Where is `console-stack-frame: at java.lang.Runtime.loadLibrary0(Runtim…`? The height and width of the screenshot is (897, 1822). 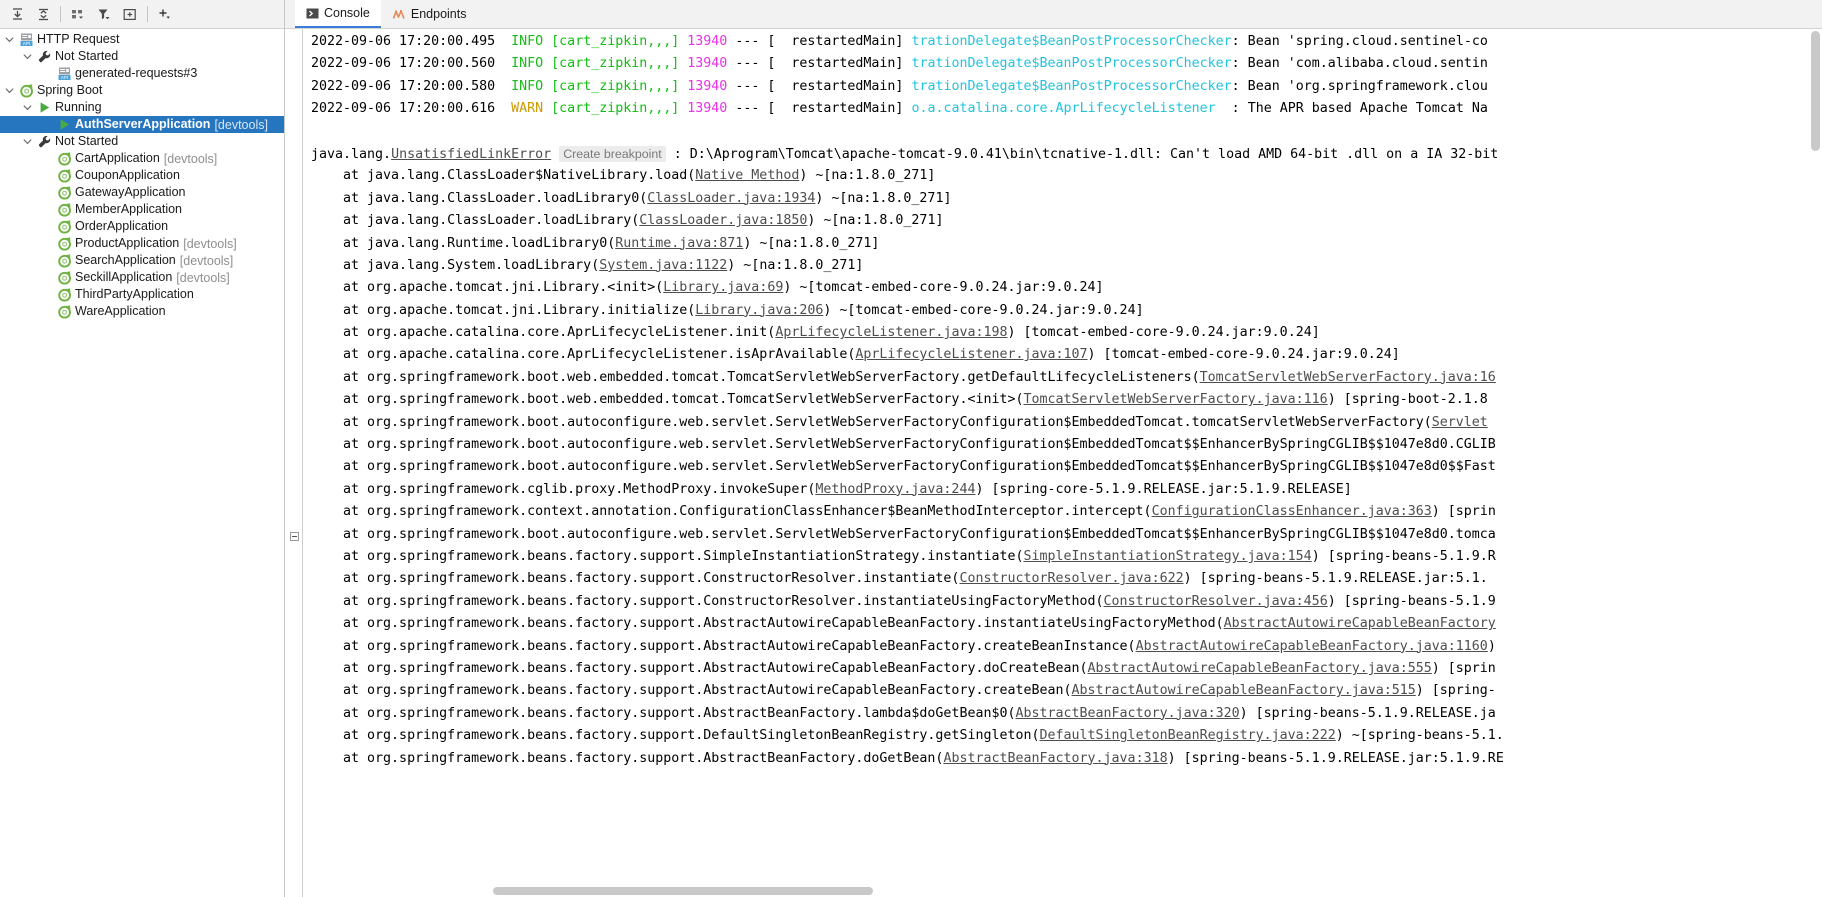
console-stack-frame: at java.lang.Runtime.loadLibrary0(Runtim… is located at coordinates (1066, 244).